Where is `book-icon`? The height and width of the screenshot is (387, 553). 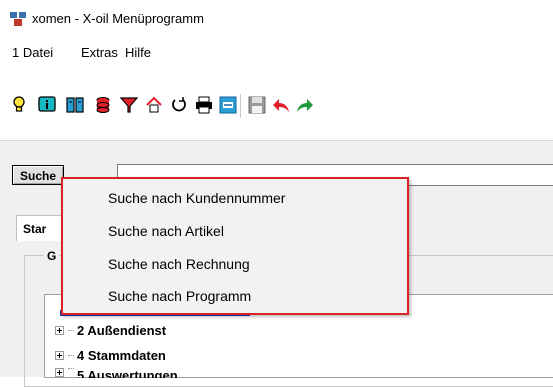
book-icon is located at coordinates (75, 105).